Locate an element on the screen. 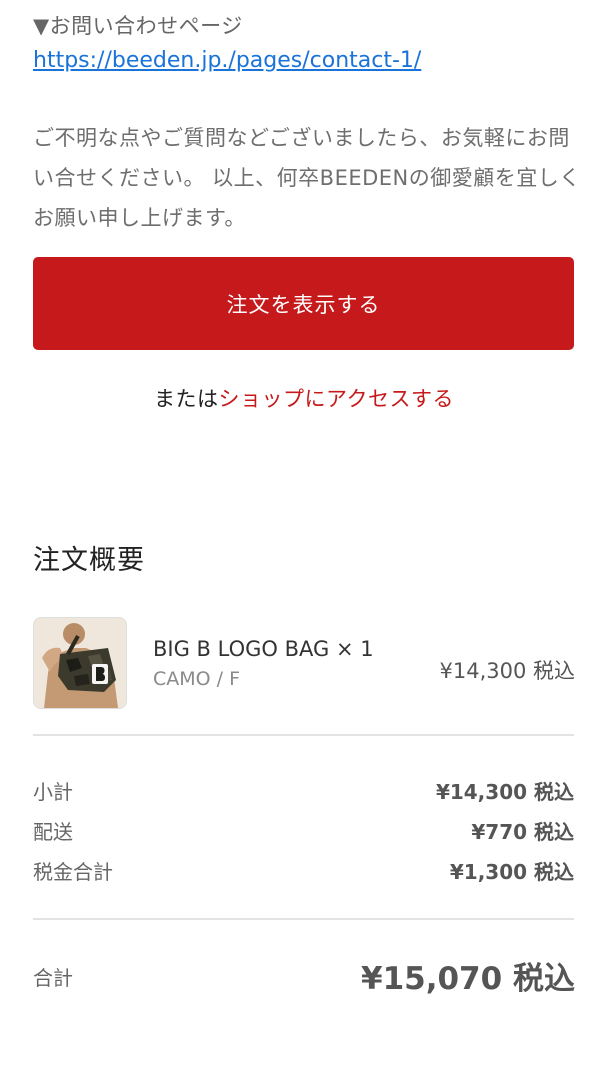 Image resolution: width=608 pixels, height=1080 pixels. subtotal-label: 小計 is located at coordinates (53, 792).